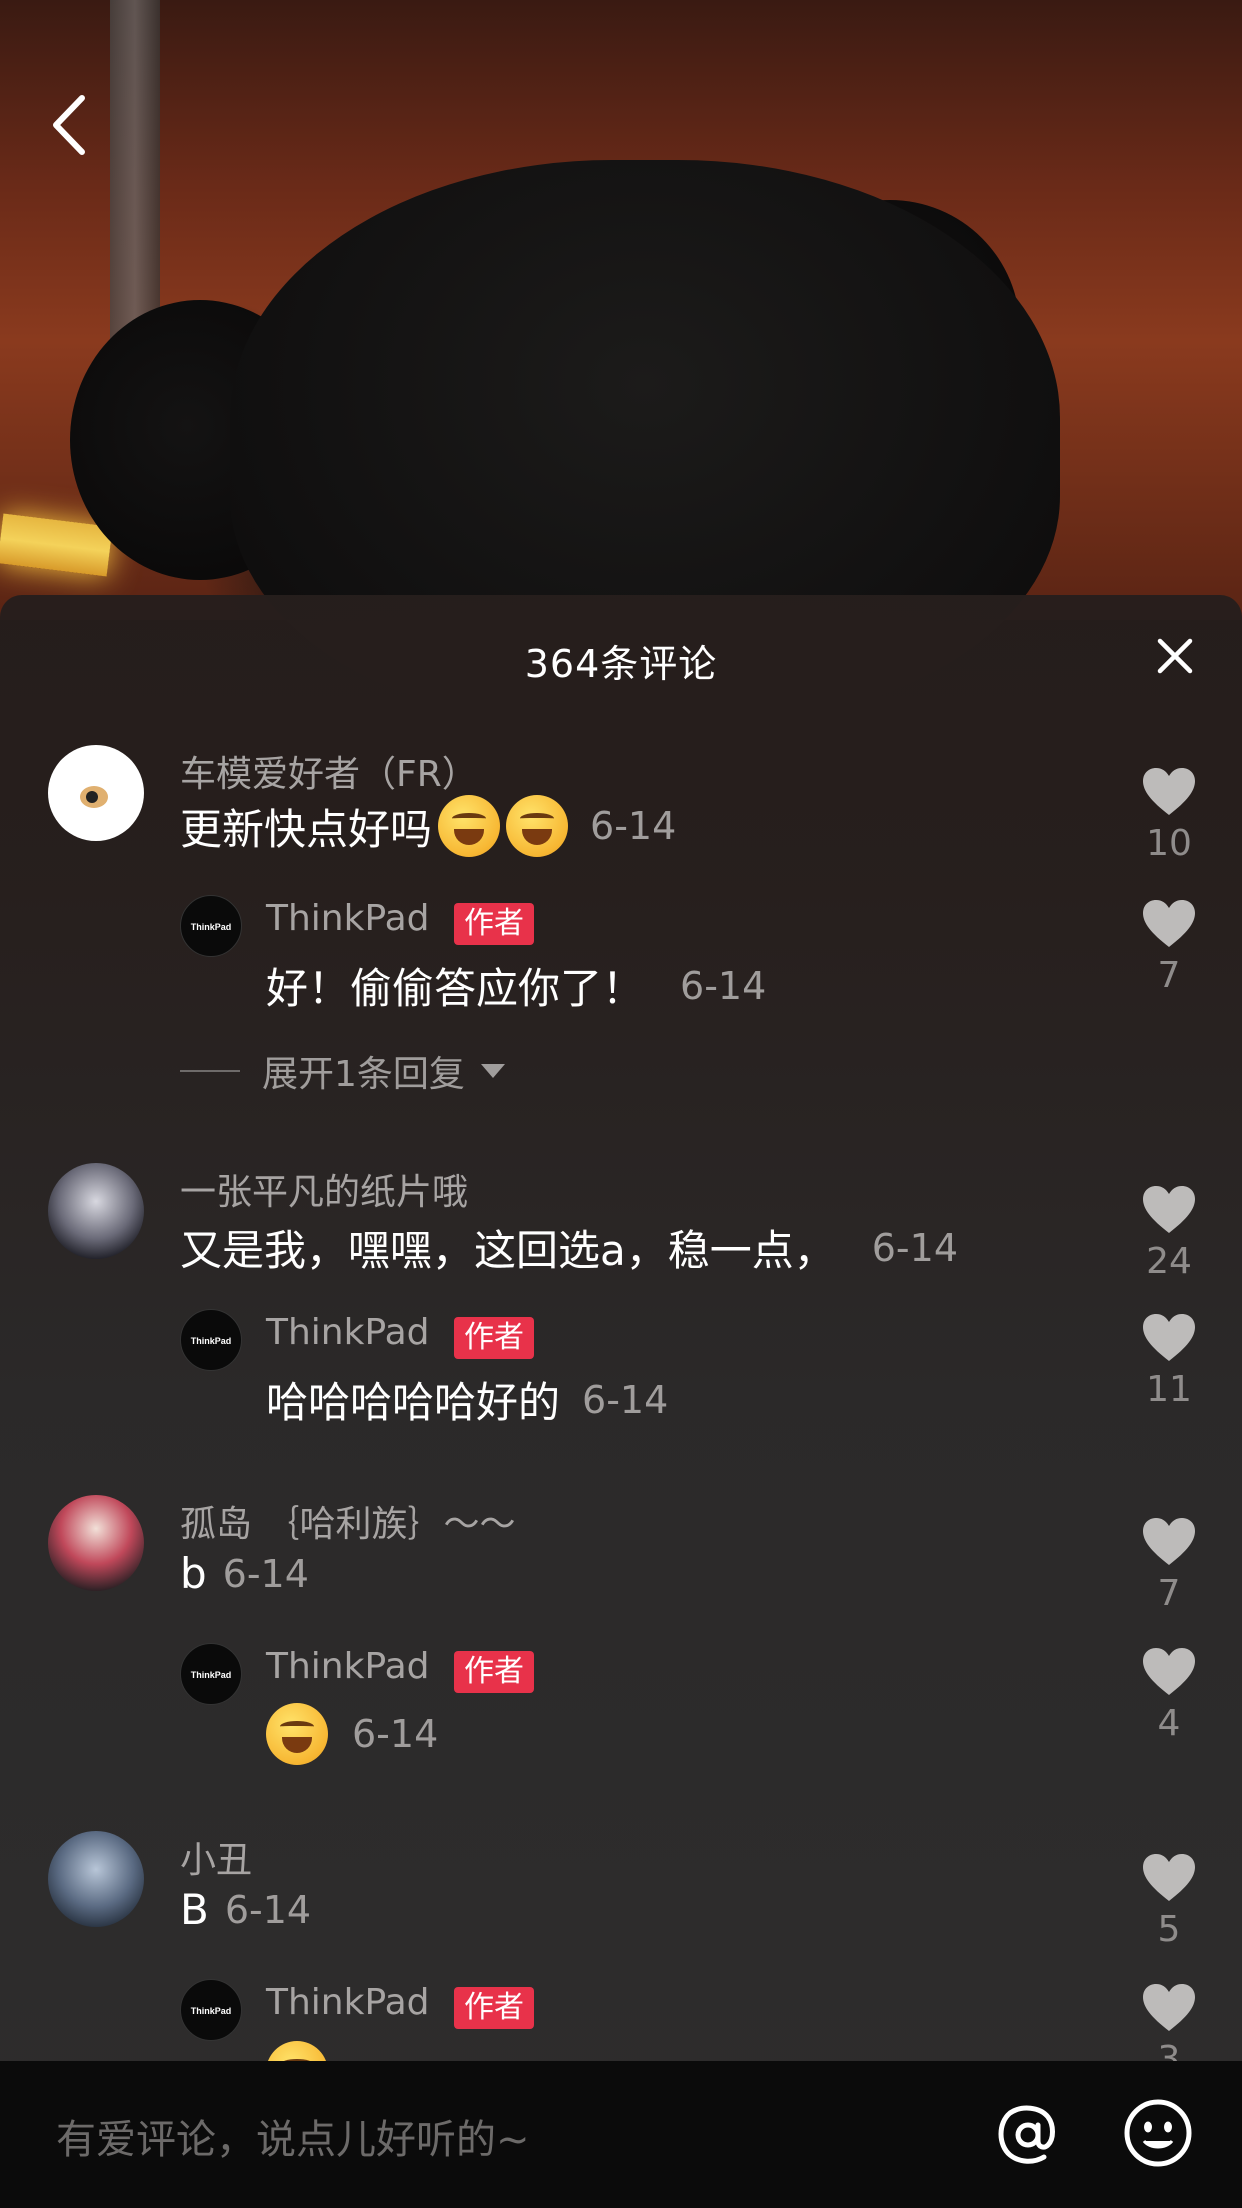 The width and height of the screenshot is (1242, 2208). Describe the element at coordinates (621, 2134) in the screenshot. I see `comment-input-bar: 有爱评论，说点儿好听的~` at that location.